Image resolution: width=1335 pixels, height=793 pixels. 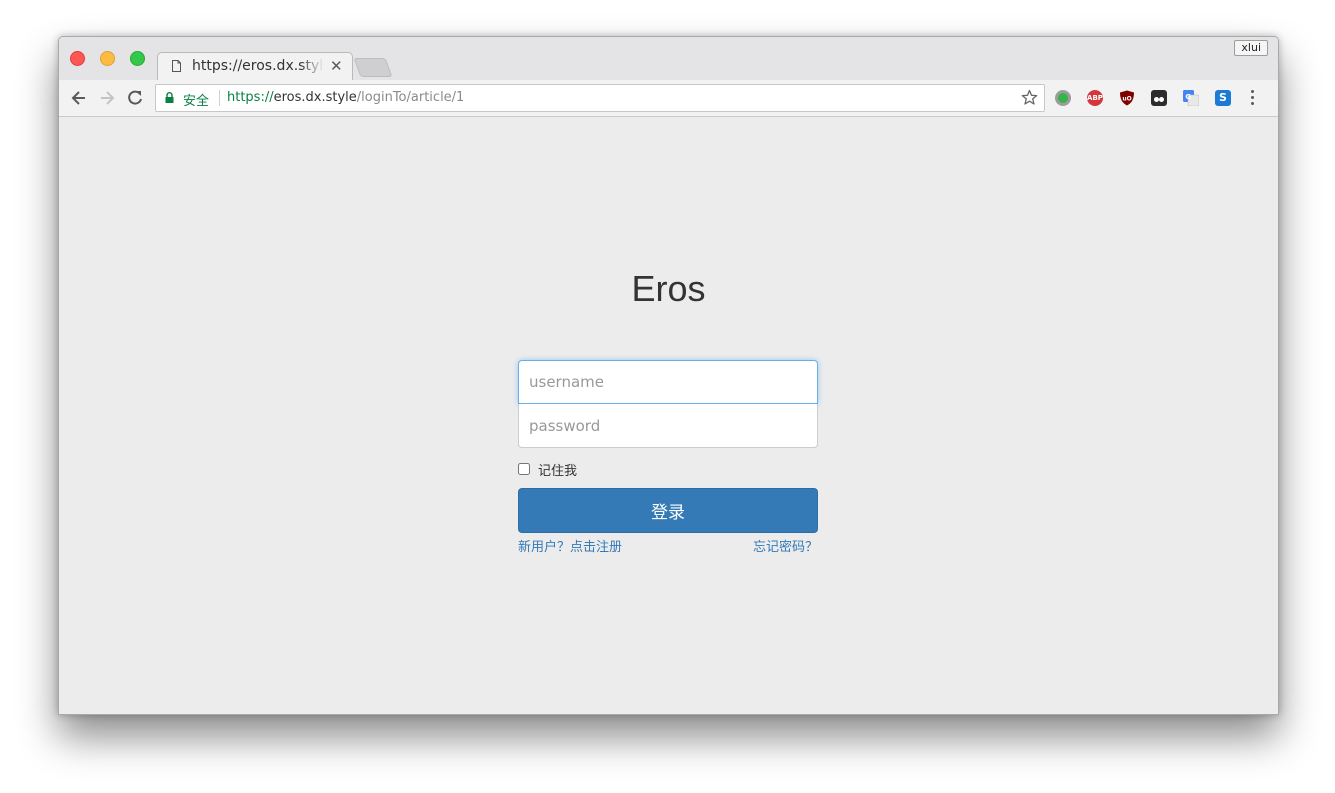 I want to click on remember-me-label: 记住我, so click(x=558, y=471).